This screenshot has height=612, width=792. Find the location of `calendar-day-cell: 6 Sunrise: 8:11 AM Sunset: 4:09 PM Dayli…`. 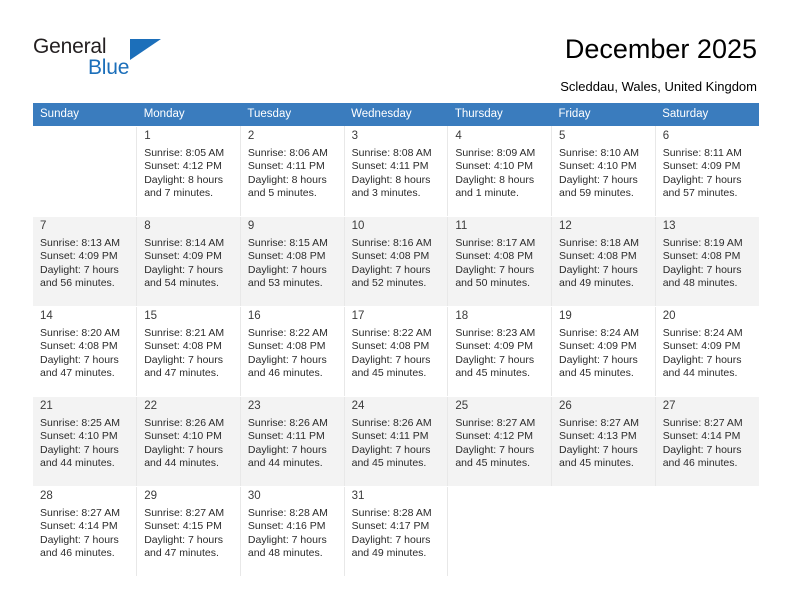

calendar-day-cell: 6 Sunrise: 8:11 AM Sunset: 4:09 PM Dayli… is located at coordinates (706, 171).